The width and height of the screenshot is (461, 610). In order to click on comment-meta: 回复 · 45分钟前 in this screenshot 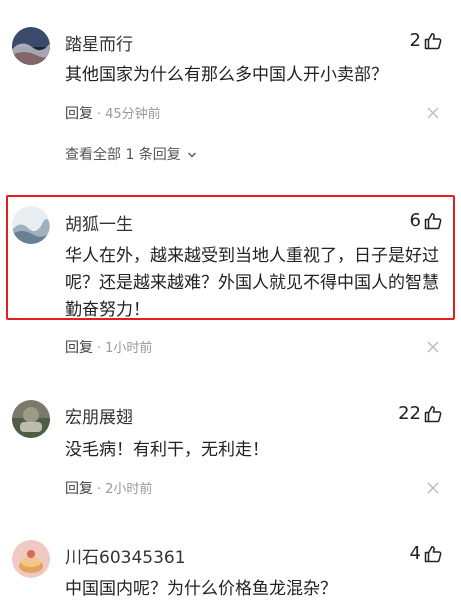, I will do `click(113, 113)`.